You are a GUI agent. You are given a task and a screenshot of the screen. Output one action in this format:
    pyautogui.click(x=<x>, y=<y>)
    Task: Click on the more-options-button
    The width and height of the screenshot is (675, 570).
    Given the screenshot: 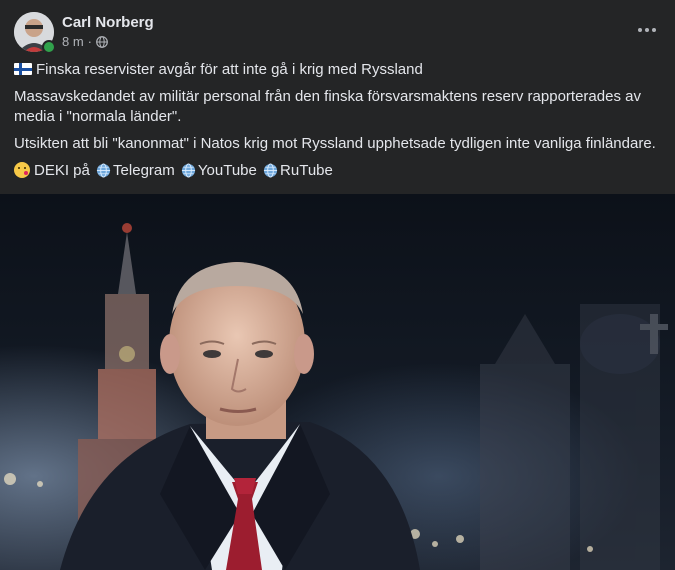 What is the action you would take?
    pyautogui.click(x=647, y=30)
    